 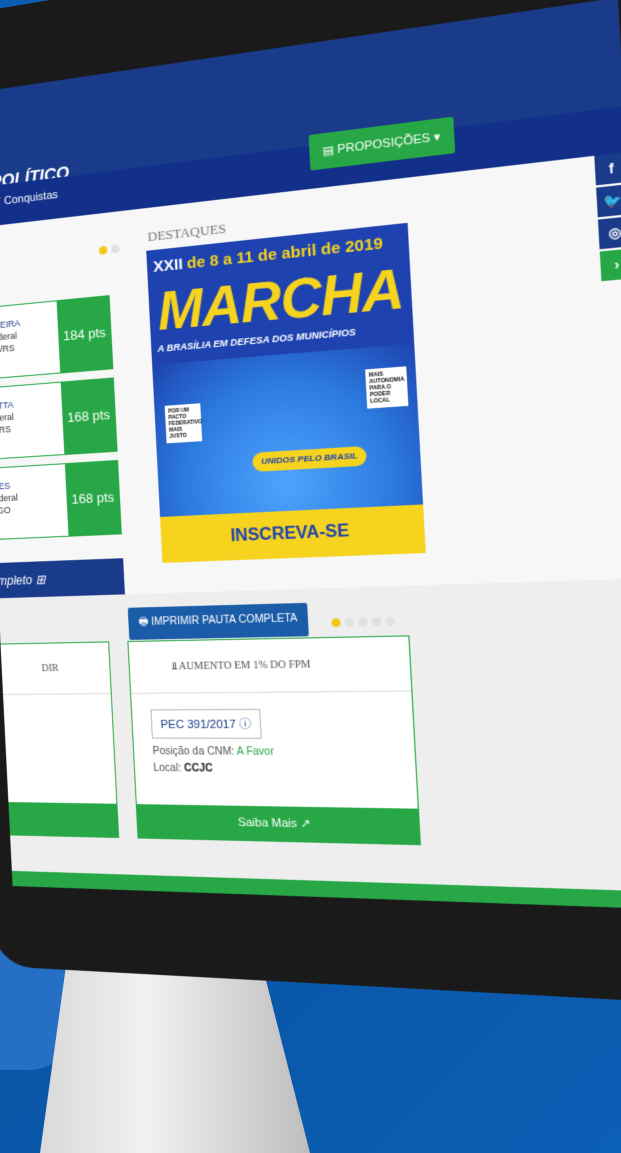 What do you see at coordinates (198, 768) in the screenshot?
I see `local-value: CCJC` at bounding box center [198, 768].